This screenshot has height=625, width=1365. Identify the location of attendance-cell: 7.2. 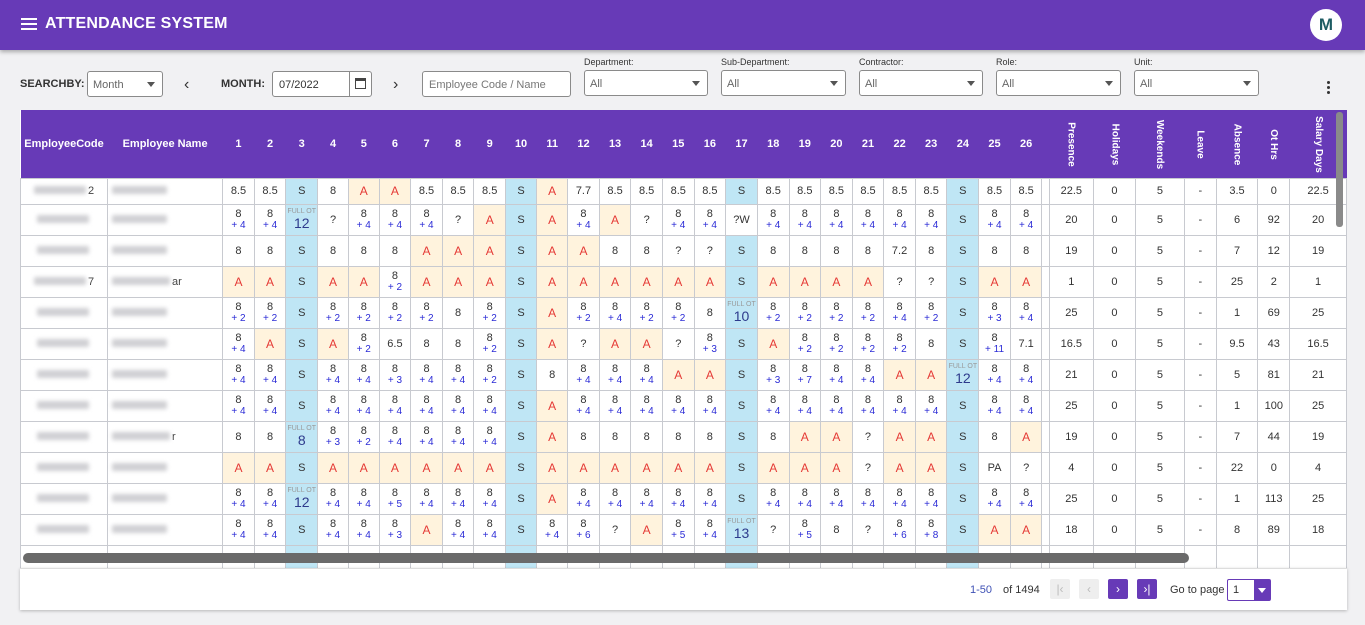
(899, 250).